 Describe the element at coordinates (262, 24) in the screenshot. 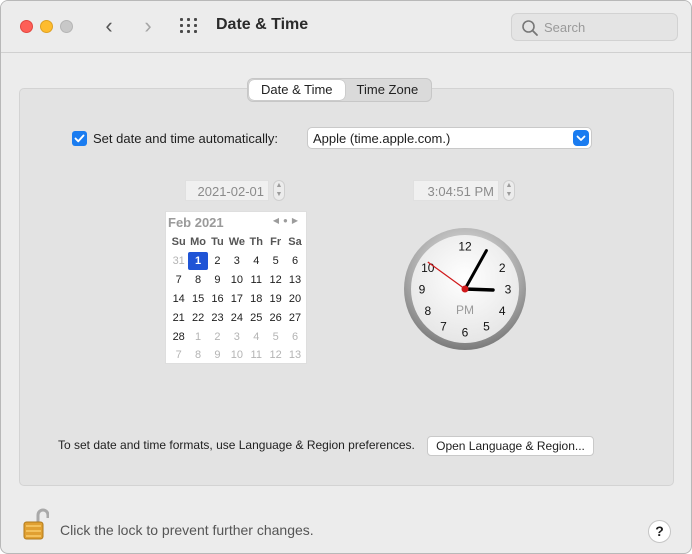

I see `window-title: Date & Time` at that location.